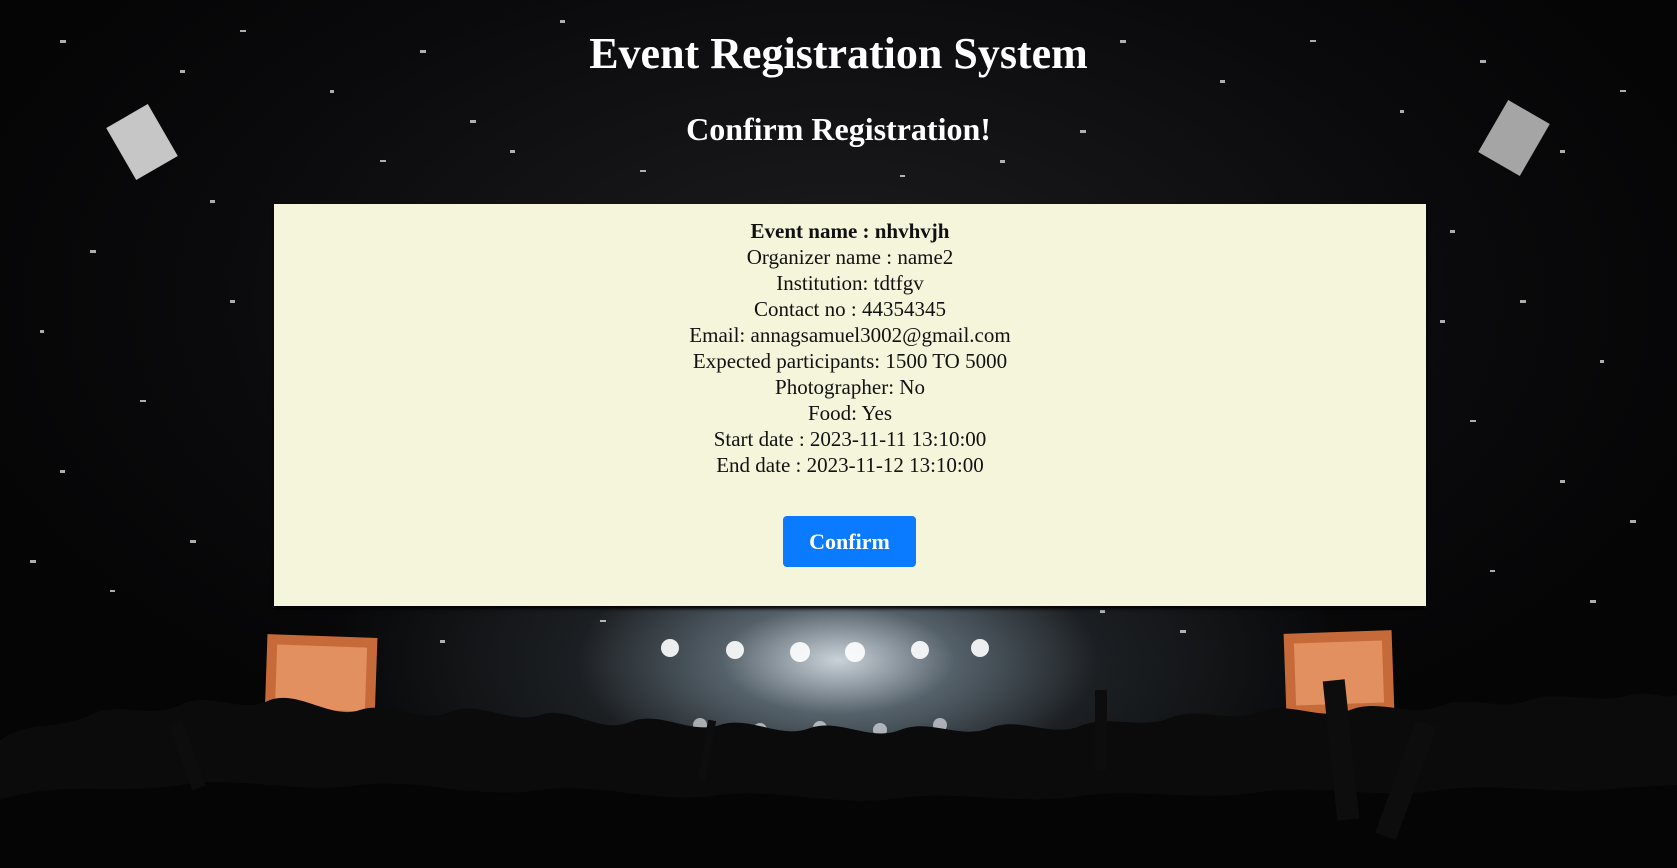  I want to click on page-subtitle: Confirm Registration!, so click(838, 129).